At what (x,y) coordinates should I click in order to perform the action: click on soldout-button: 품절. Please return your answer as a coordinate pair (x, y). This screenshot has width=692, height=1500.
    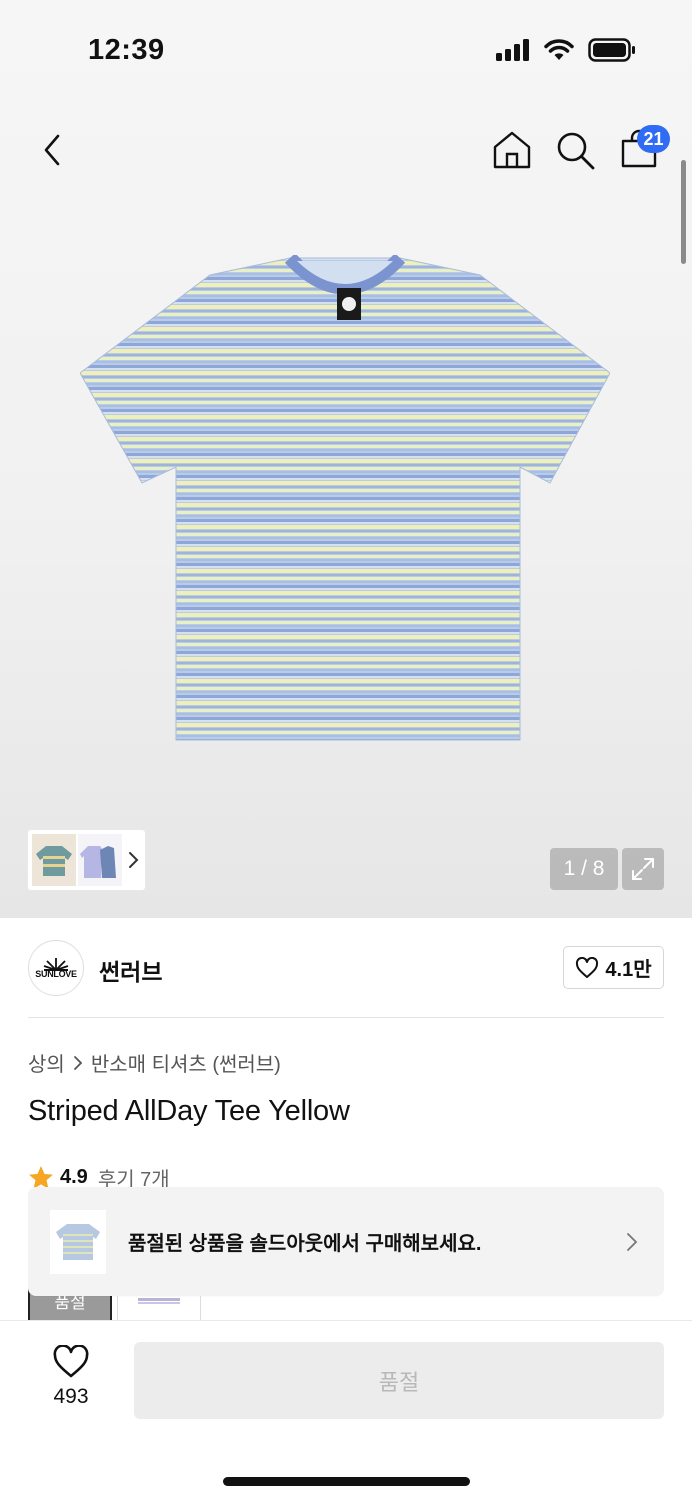
    Looking at the image, I should click on (399, 1380).